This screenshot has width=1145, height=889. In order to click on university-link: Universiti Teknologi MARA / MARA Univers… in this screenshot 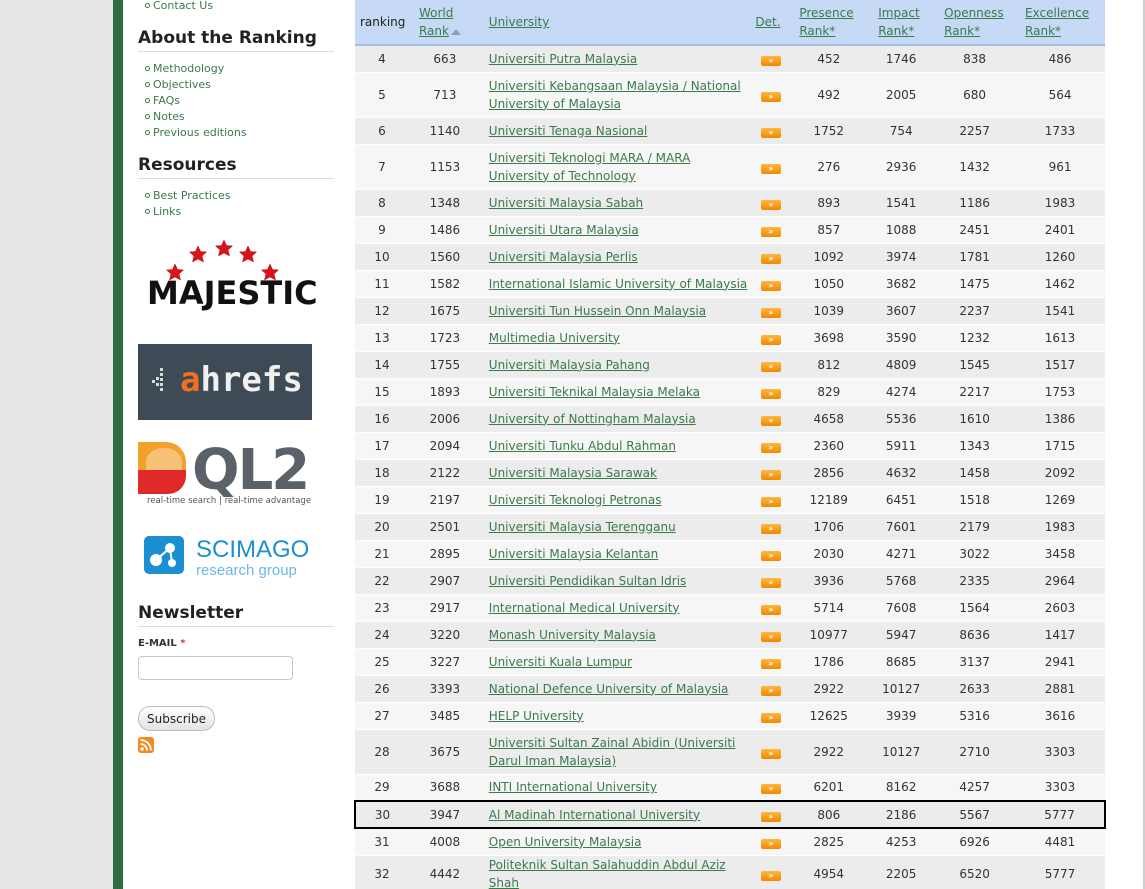, I will do `click(590, 167)`.